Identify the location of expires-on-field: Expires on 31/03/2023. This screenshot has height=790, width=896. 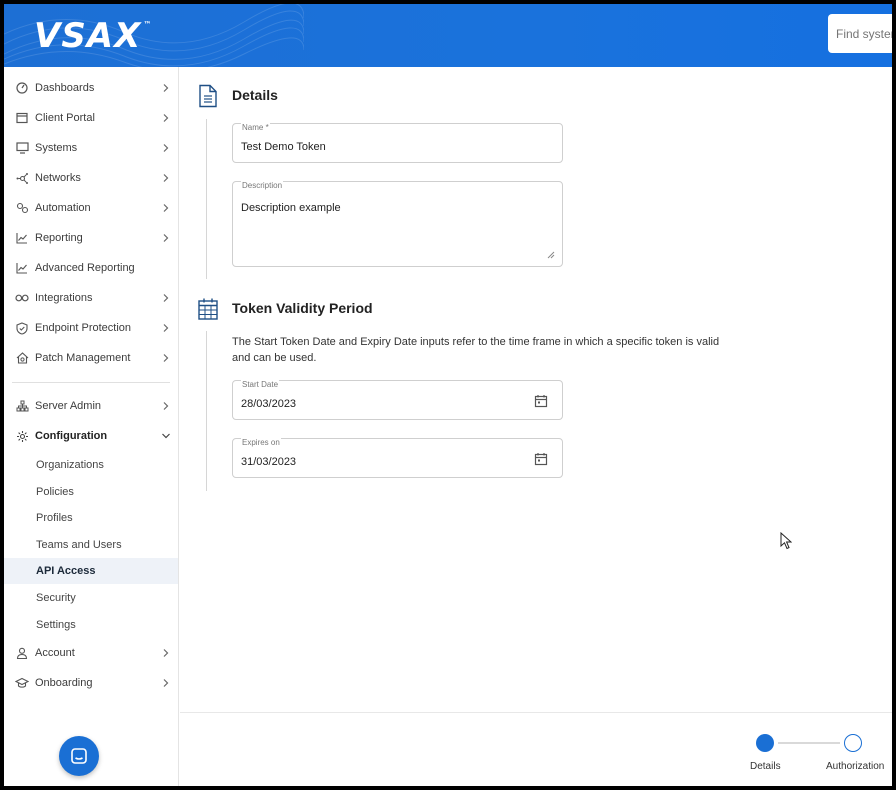
(397, 458).